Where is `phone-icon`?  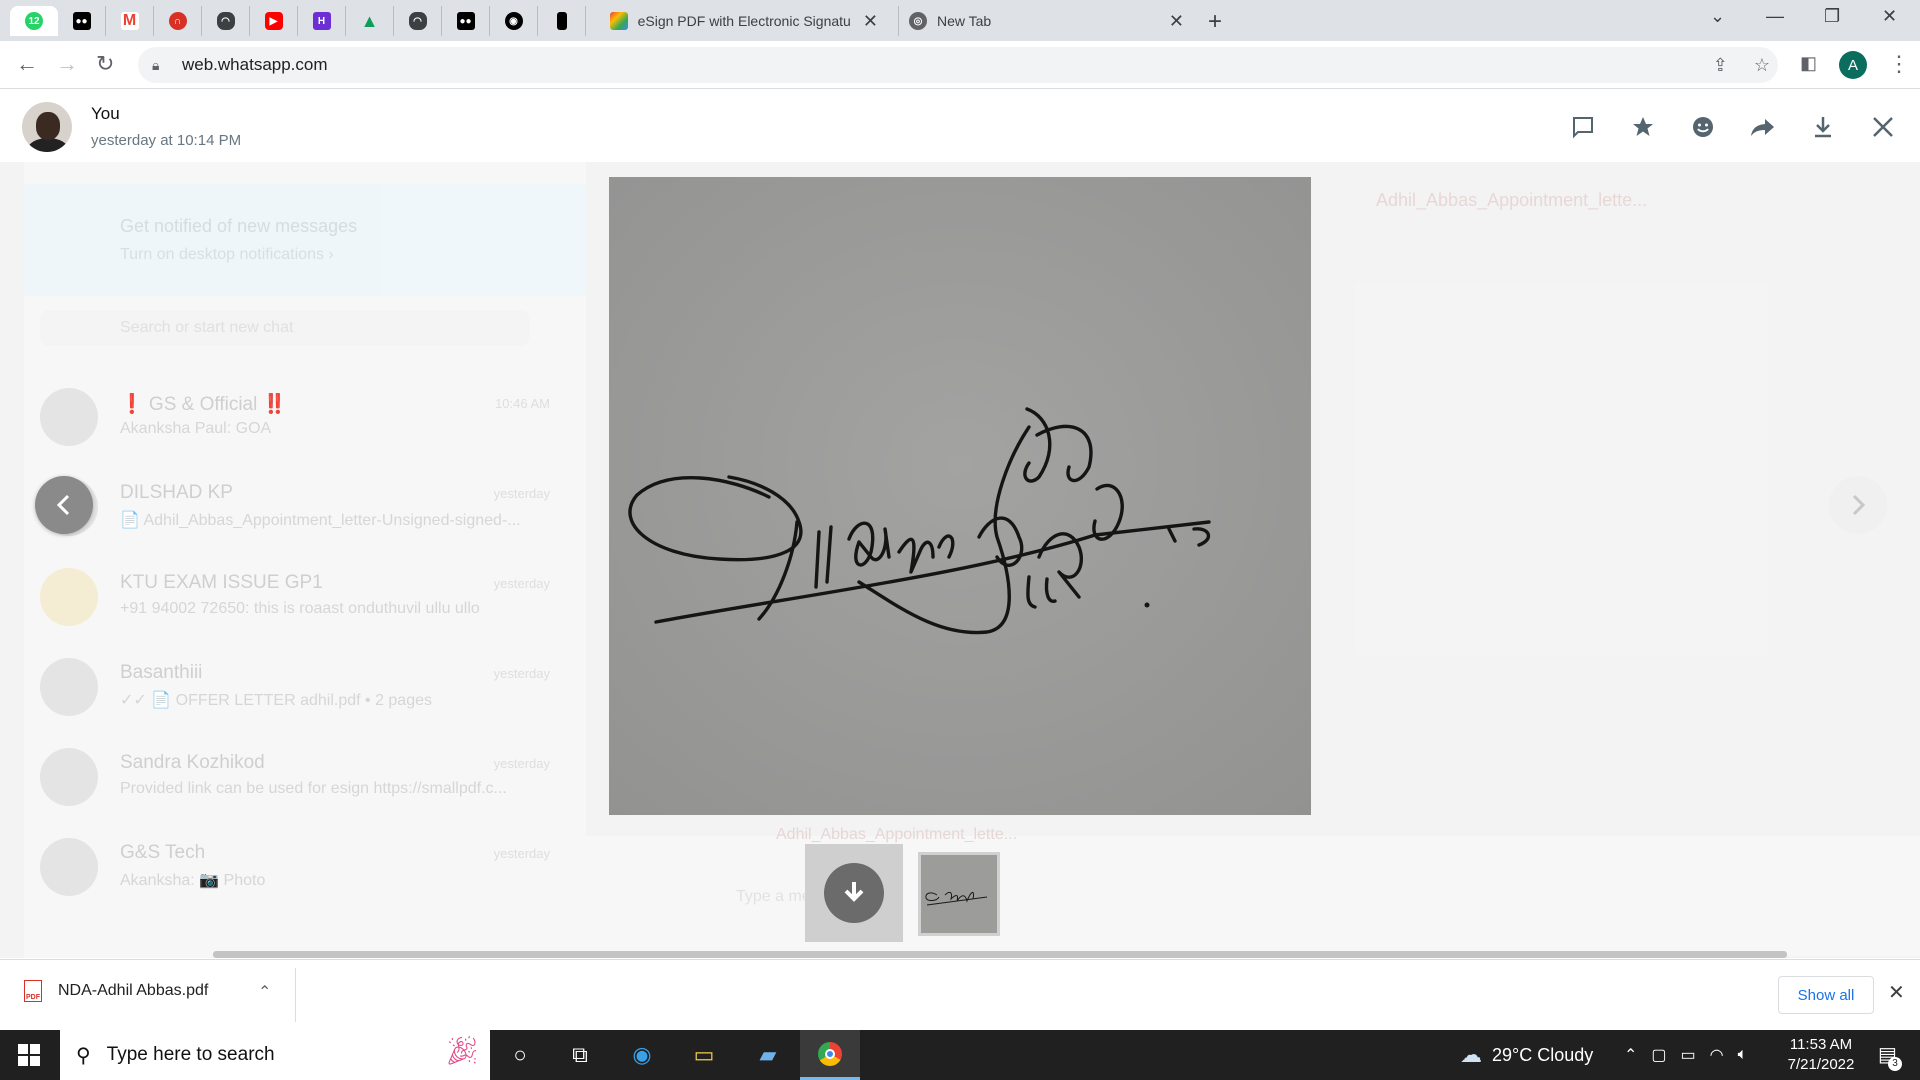 phone-icon is located at coordinates (561, 21).